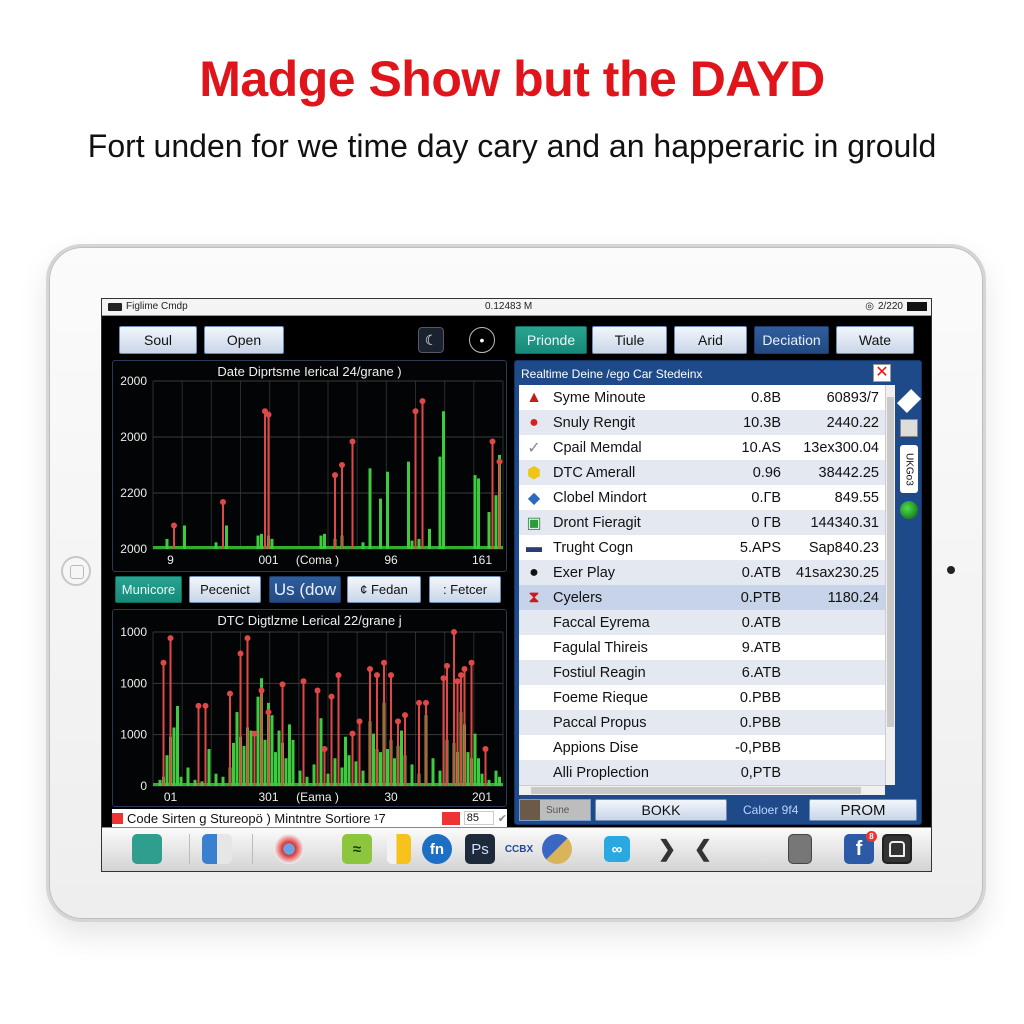 This screenshot has height=1024, width=1024. What do you see at coordinates (384, 589) in the screenshot?
I see `fedan-button: ¢ Fedan` at bounding box center [384, 589].